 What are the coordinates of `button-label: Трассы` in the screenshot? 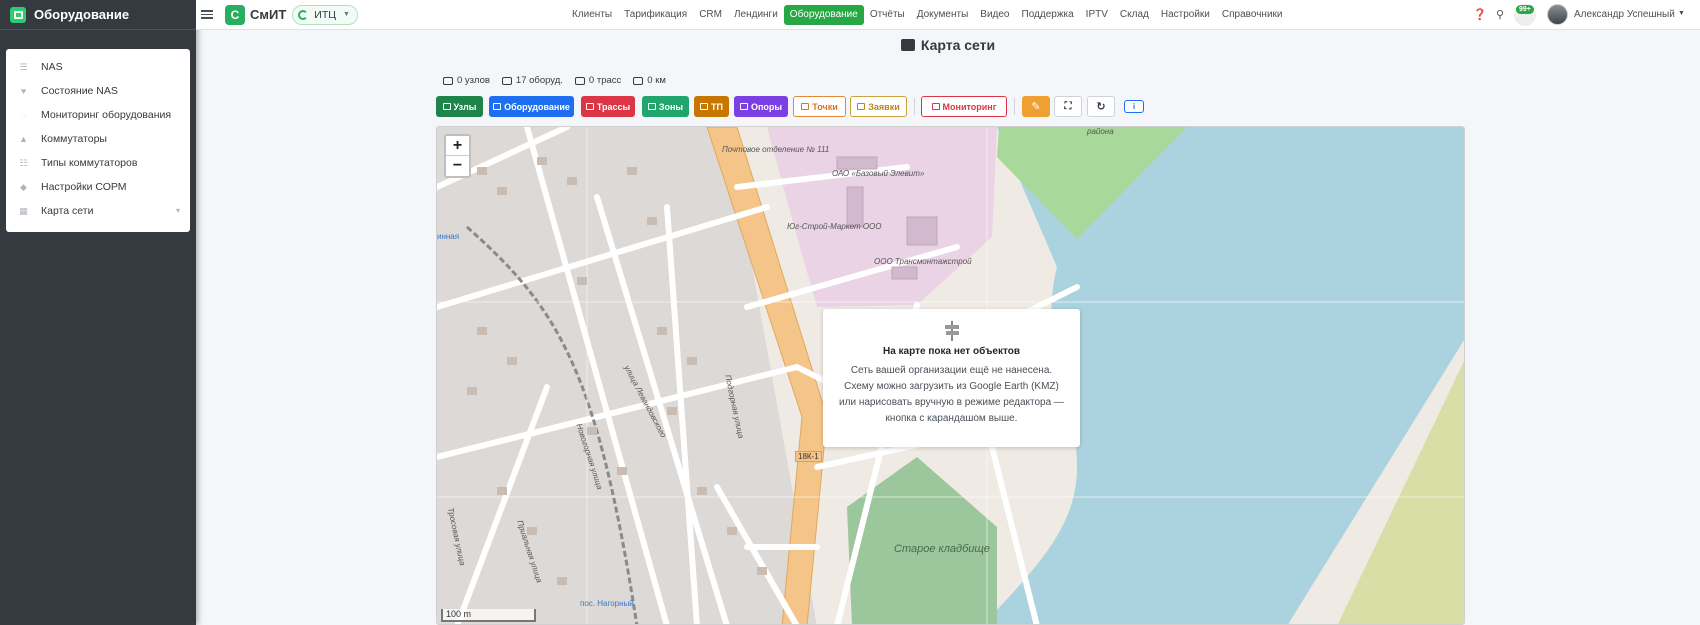 It's located at (613, 106).